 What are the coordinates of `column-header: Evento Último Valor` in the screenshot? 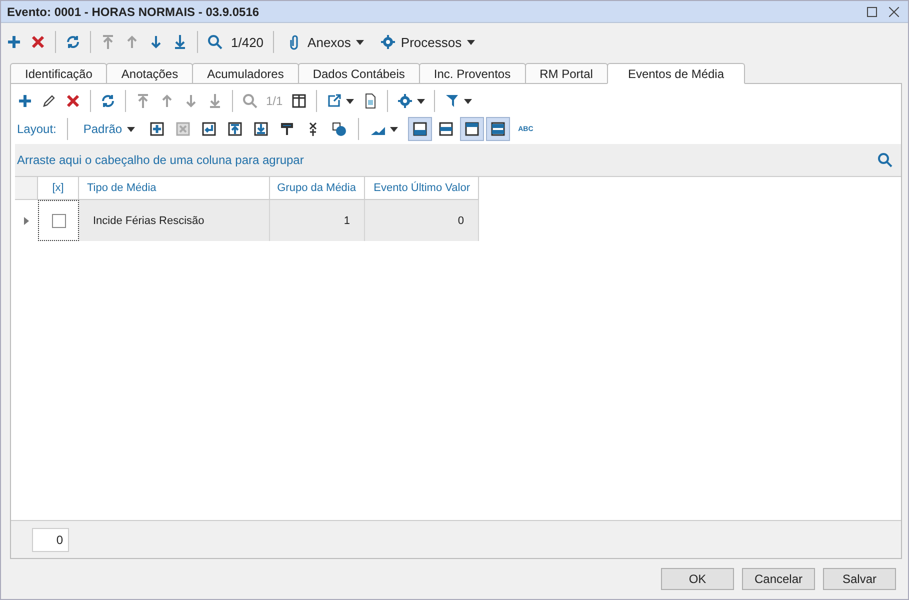 It's located at (422, 188).